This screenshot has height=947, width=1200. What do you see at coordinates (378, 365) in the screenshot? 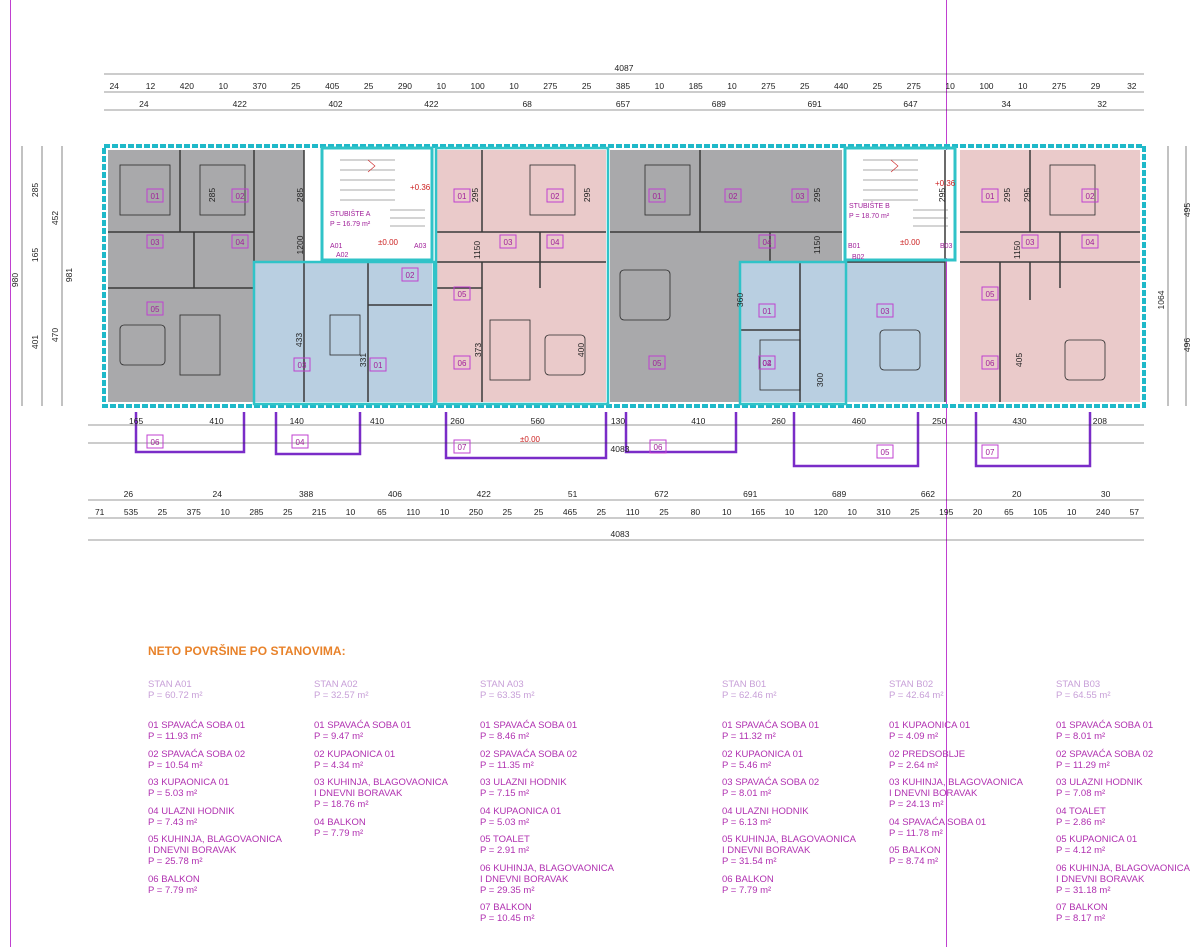
I see `room-tag-a02-01: 01` at bounding box center [378, 365].